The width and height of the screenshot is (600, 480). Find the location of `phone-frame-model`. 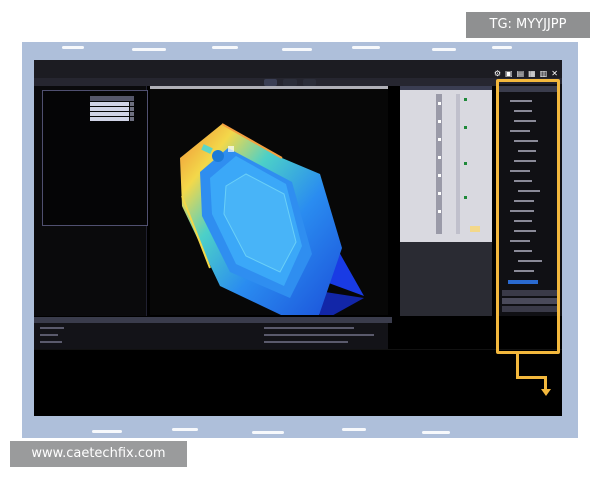

phone-frame-model is located at coordinates (272, 223).